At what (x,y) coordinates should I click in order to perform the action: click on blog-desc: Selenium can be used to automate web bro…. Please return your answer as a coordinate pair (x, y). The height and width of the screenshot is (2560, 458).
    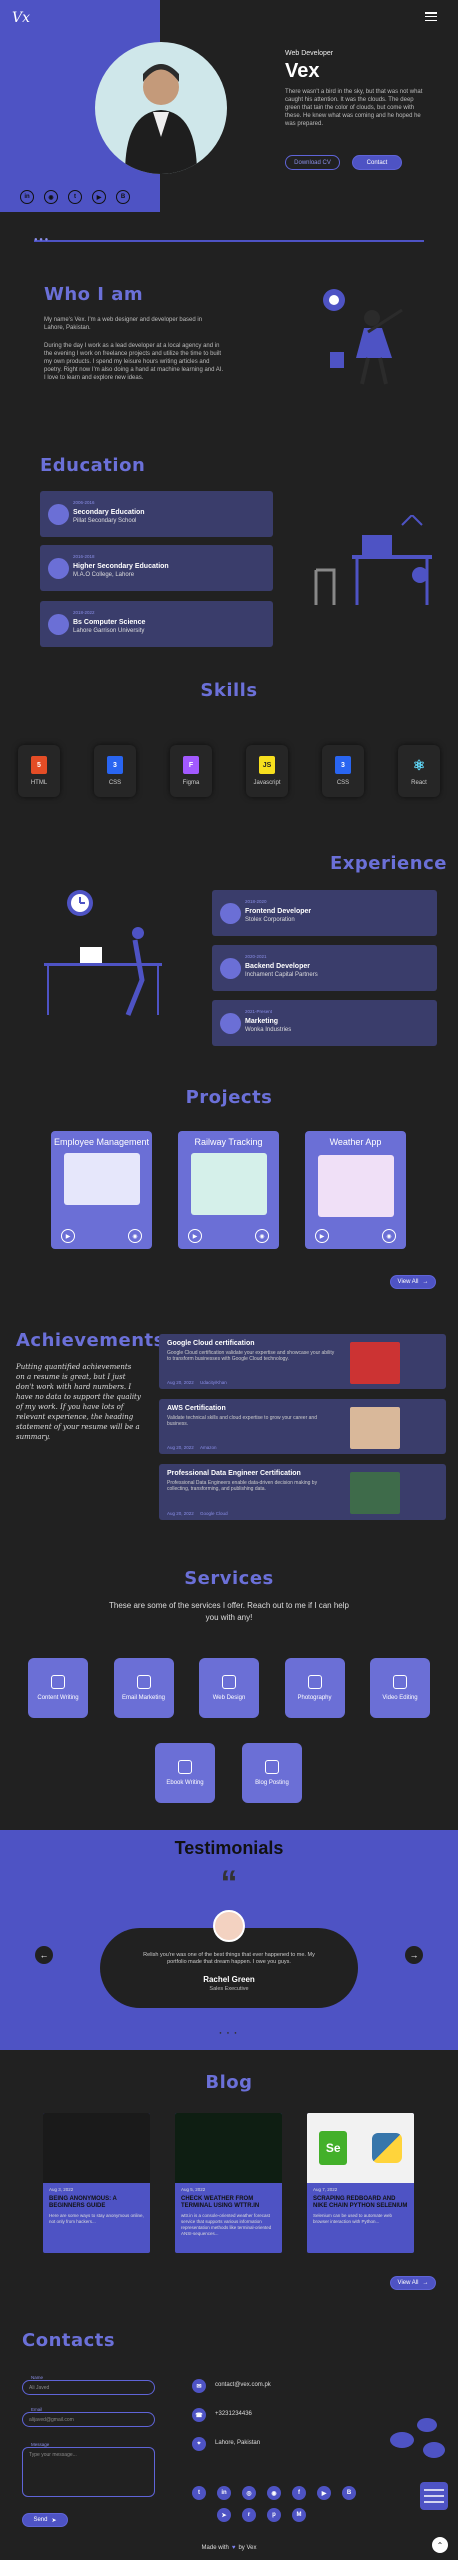
    Looking at the image, I should click on (353, 2218).